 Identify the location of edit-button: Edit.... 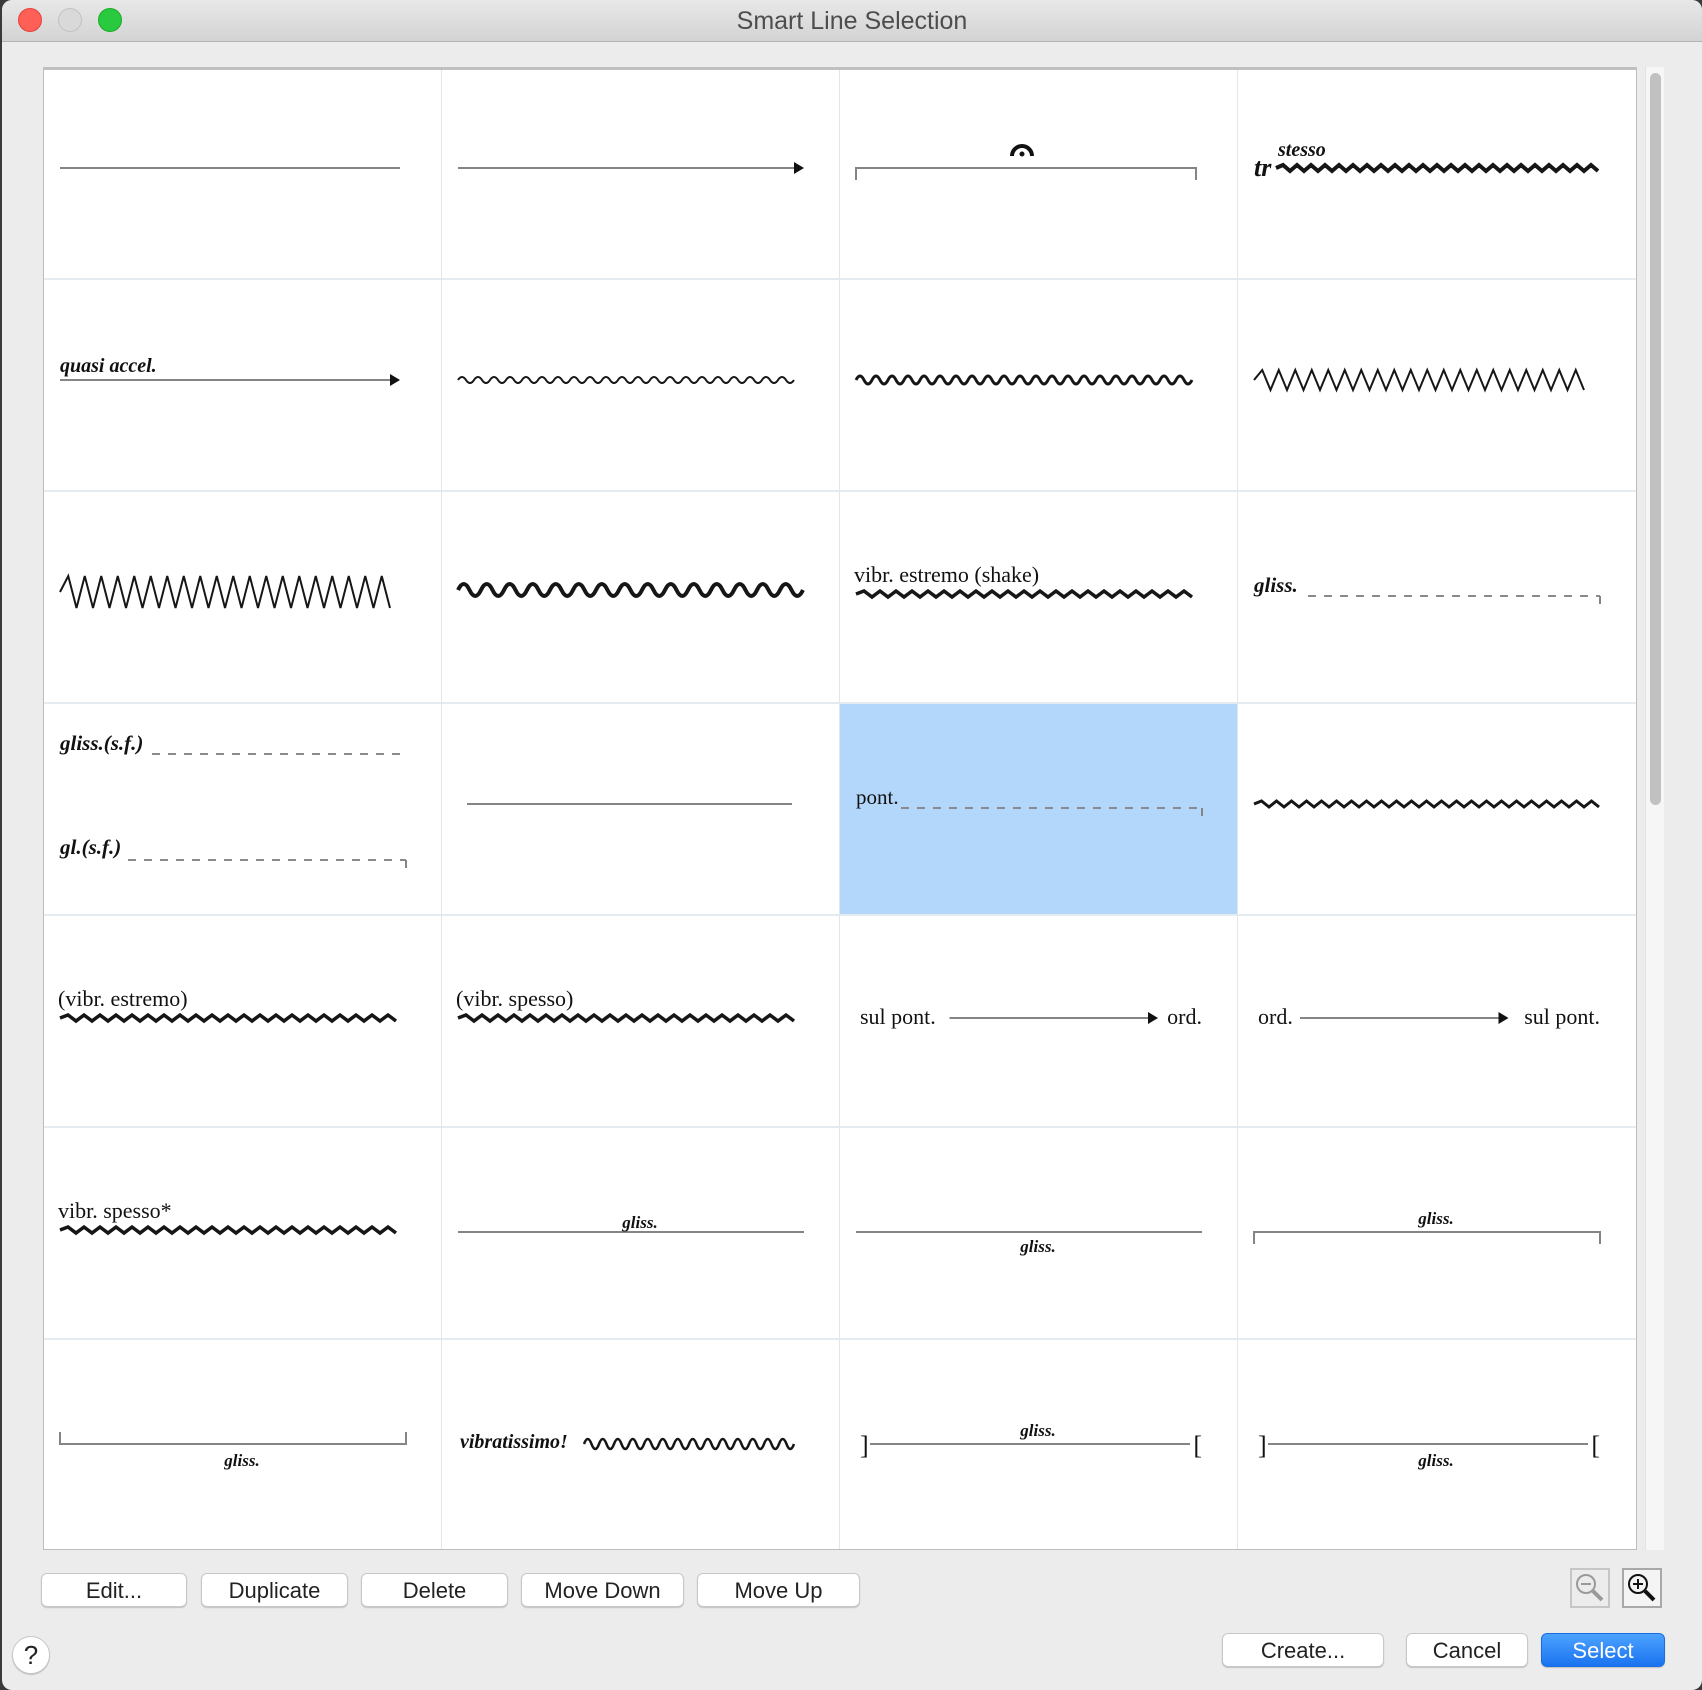
(114, 1590).